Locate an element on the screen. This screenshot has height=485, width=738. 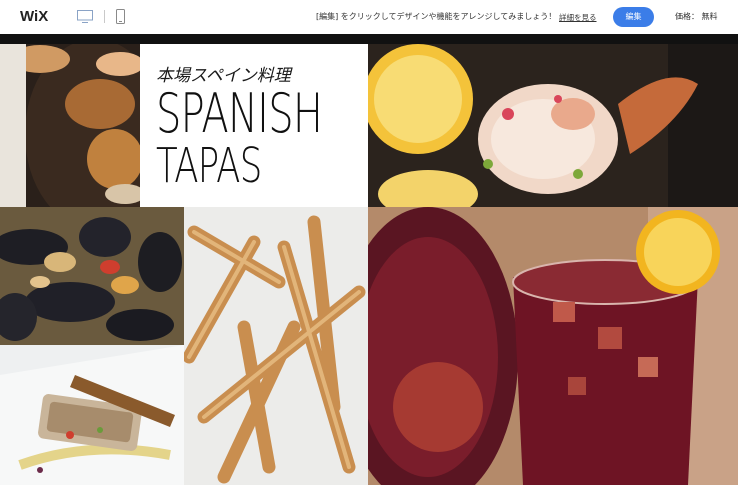
mobile-view-icon is located at coordinates (120, 16).